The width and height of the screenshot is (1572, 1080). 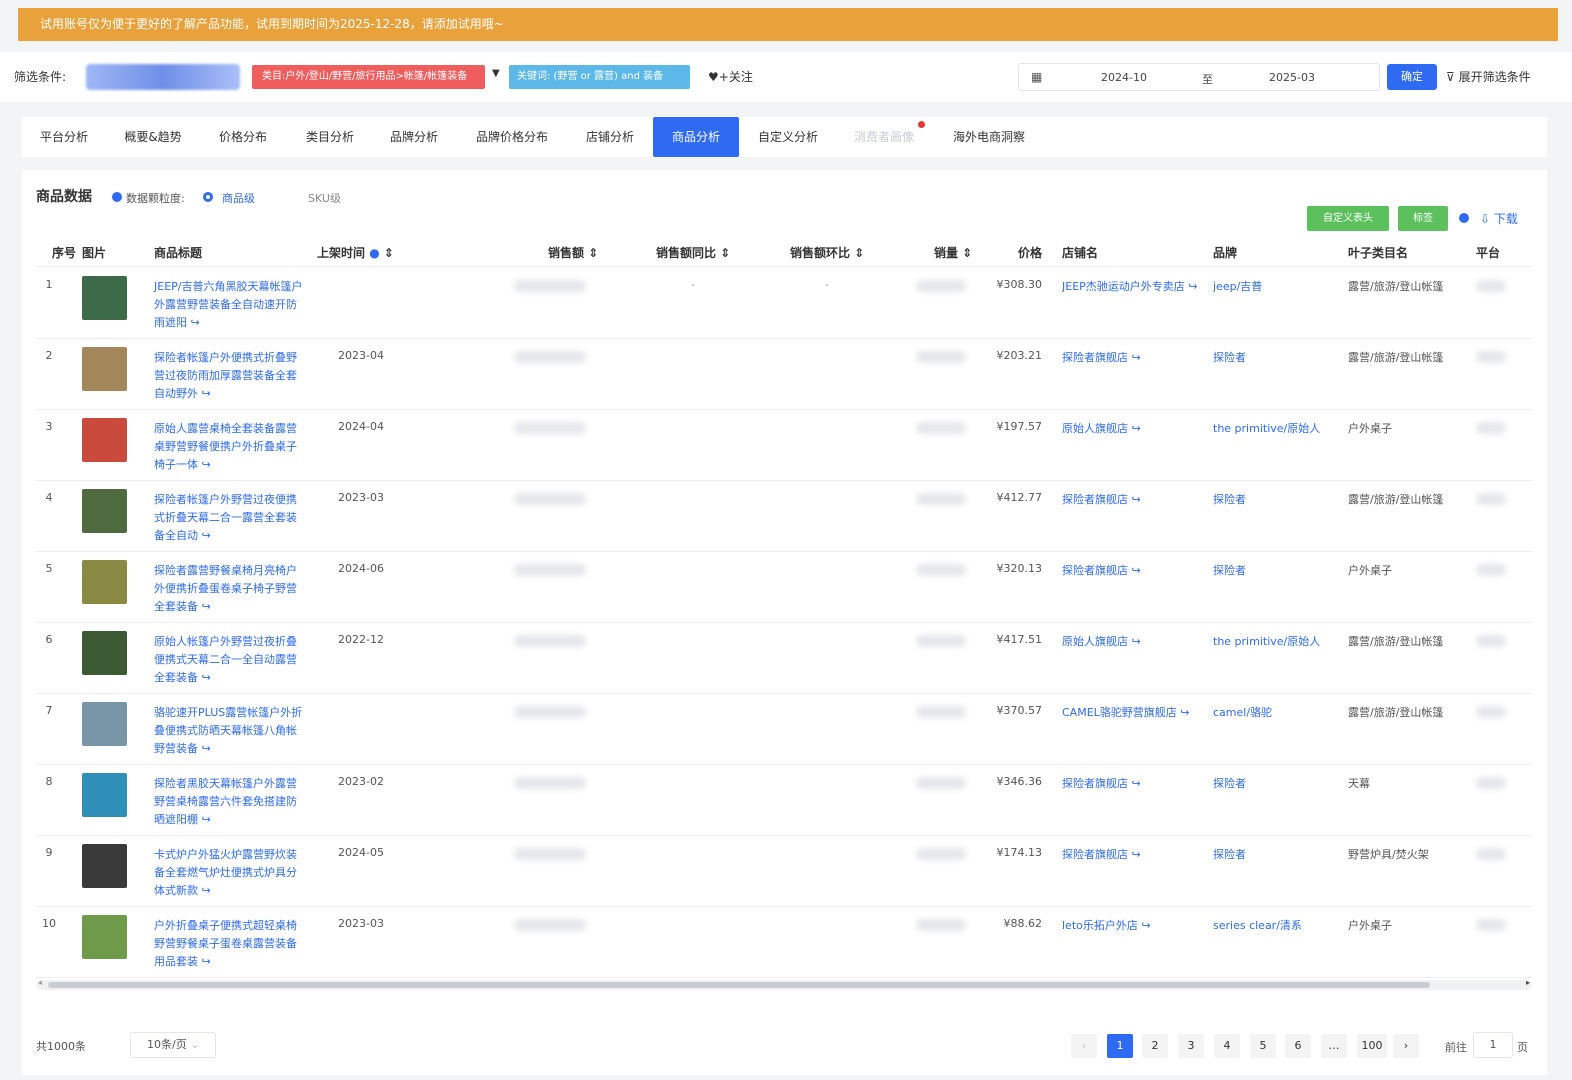 I want to click on date-range-picker: ▦ 2024-10 至 2025-03, so click(x=1199, y=77).